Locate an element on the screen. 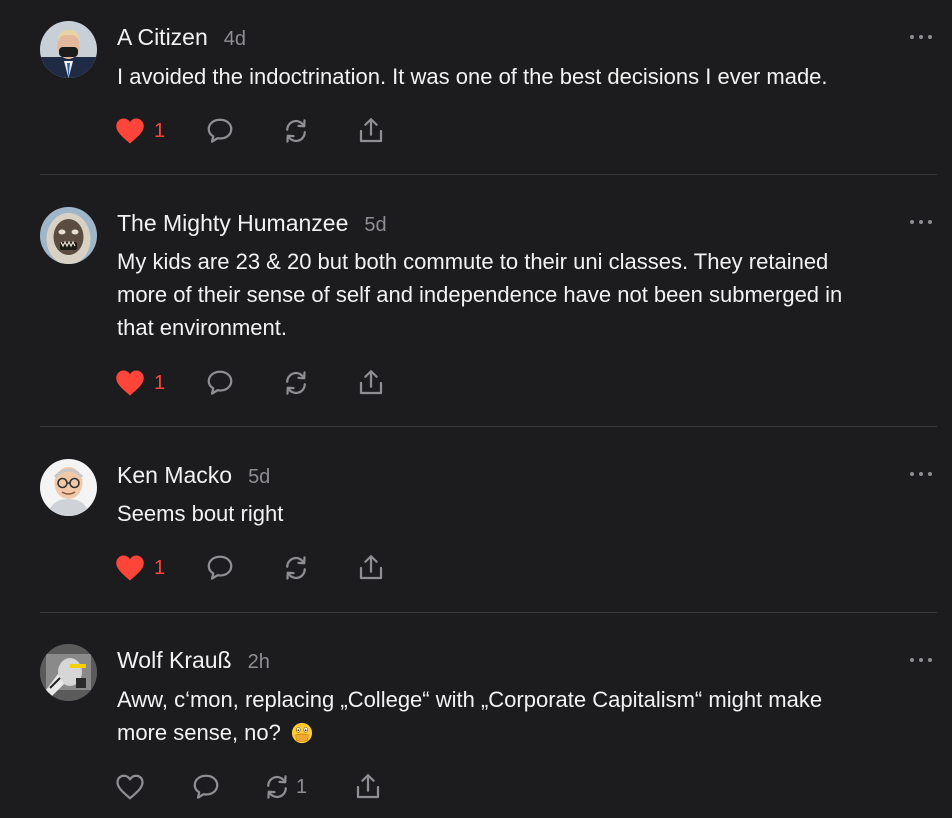  post-header: A Citizen 4d is located at coordinates (181, 37).